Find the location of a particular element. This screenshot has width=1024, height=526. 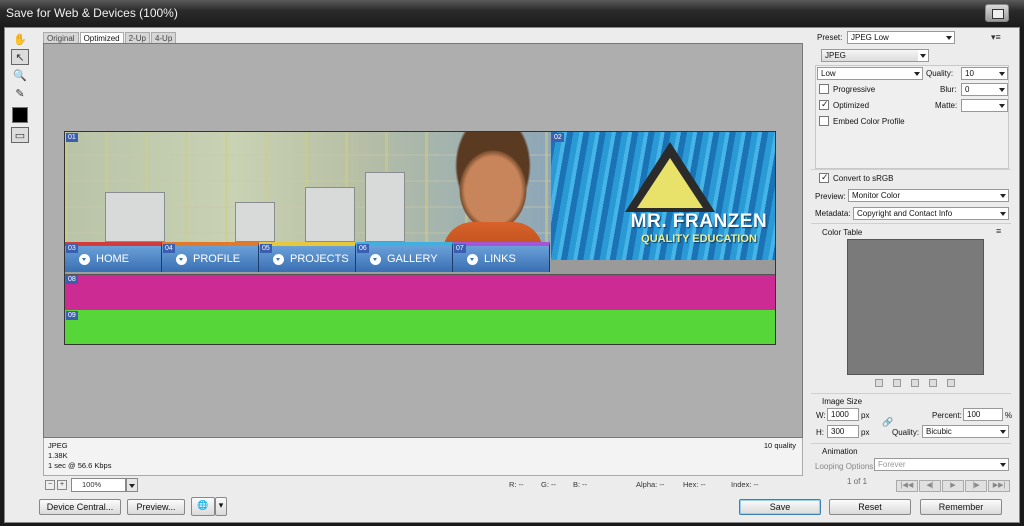

convert-srgb-checkbox is located at coordinates (824, 177).